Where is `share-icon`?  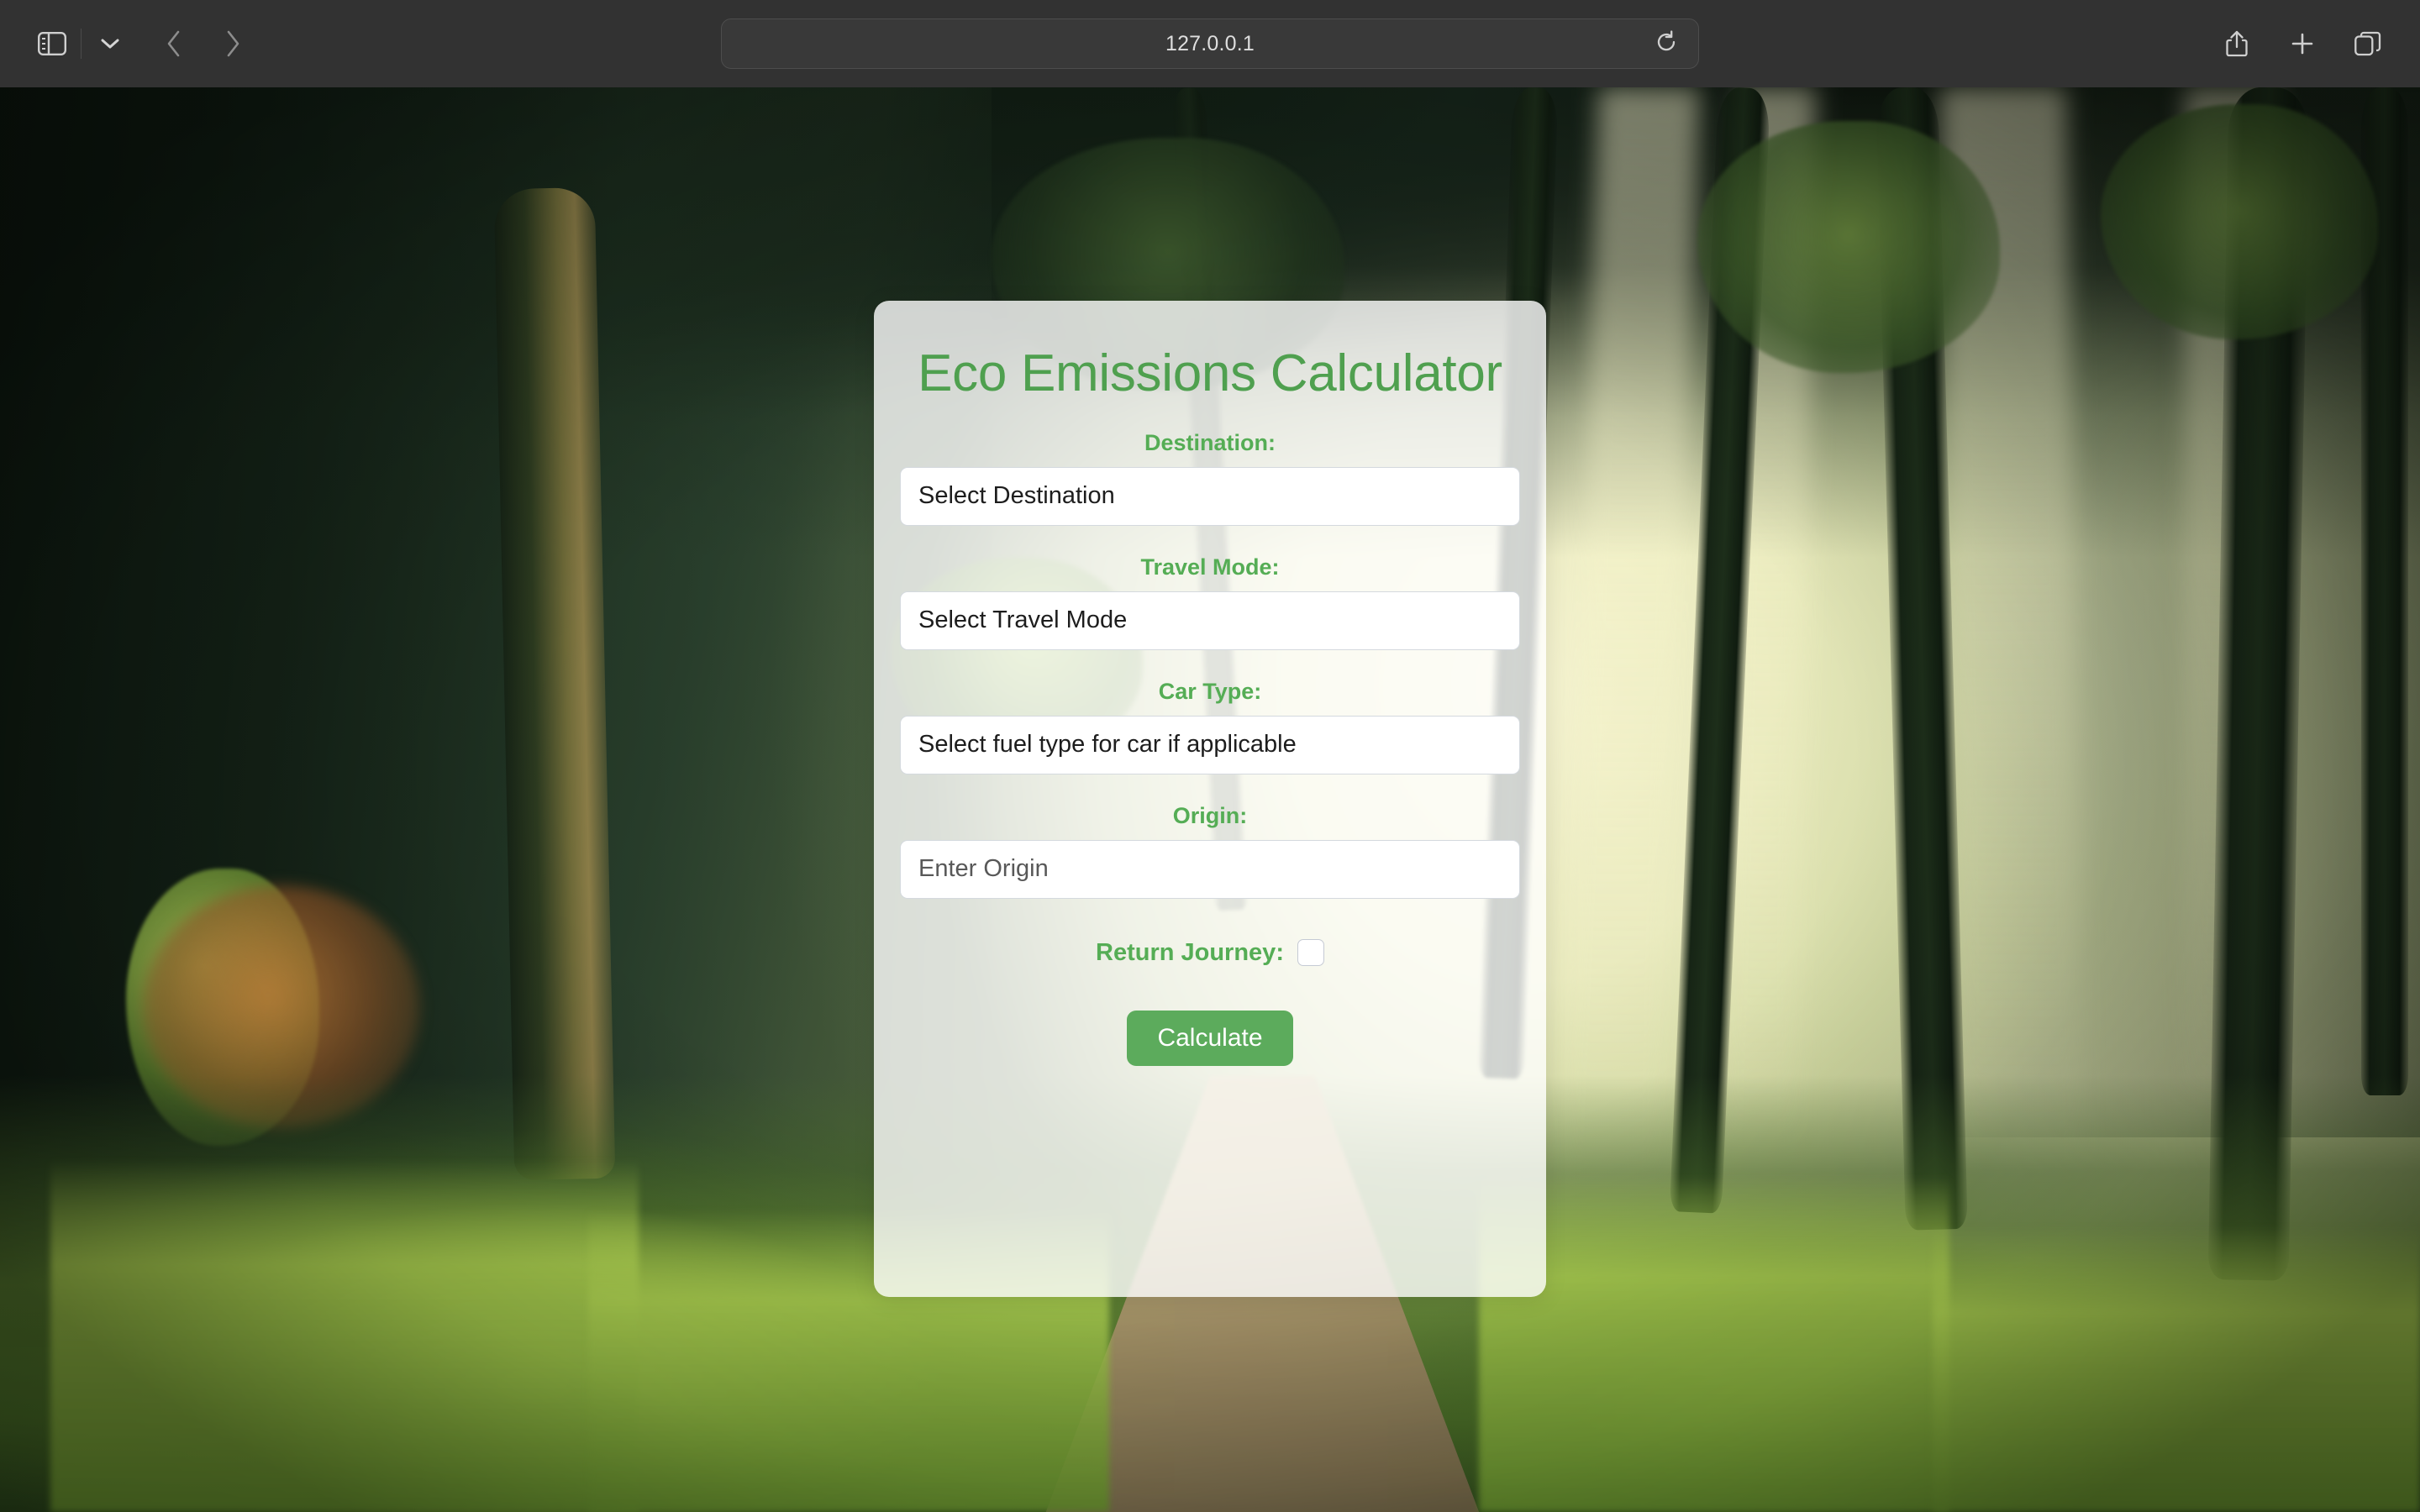
share-icon is located at coordinates (2236, 43).